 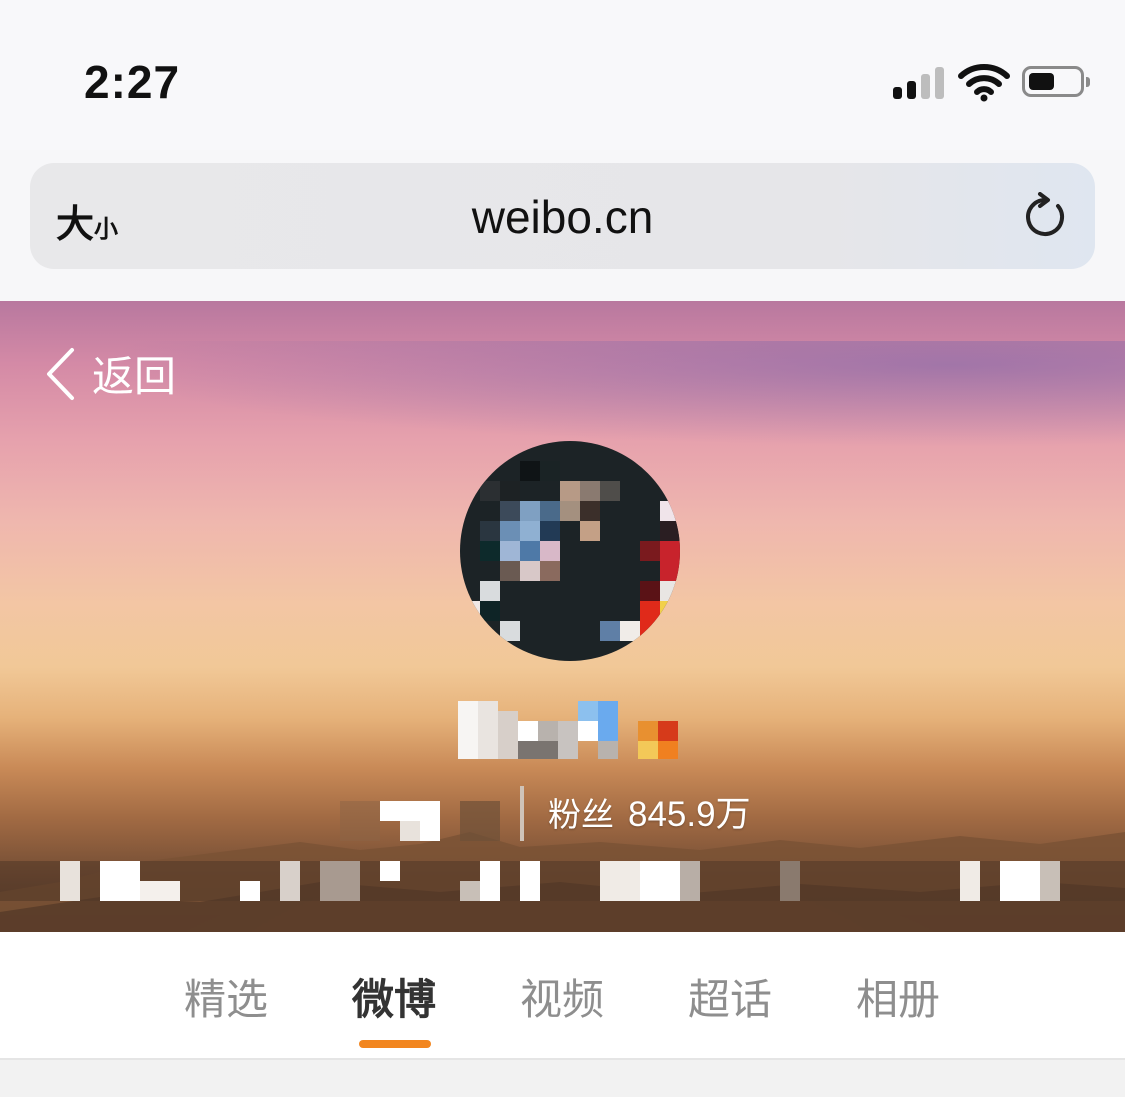 What do you see at coordinates (581, 814) in the screenshot?
I see `fans-label: 粉丝` at bounding box center [581, 814].